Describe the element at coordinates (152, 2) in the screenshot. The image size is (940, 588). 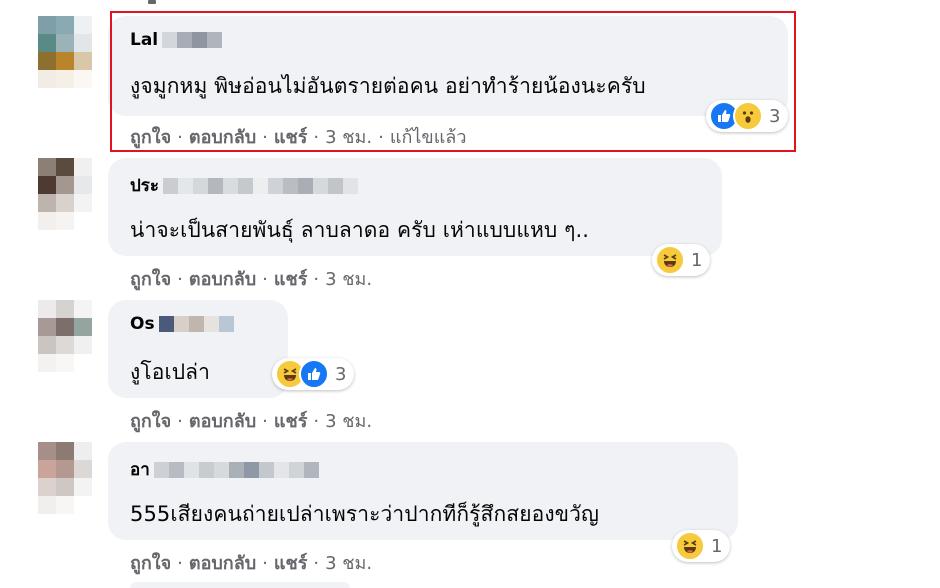
I see `previous-comment-fragment` at that location.